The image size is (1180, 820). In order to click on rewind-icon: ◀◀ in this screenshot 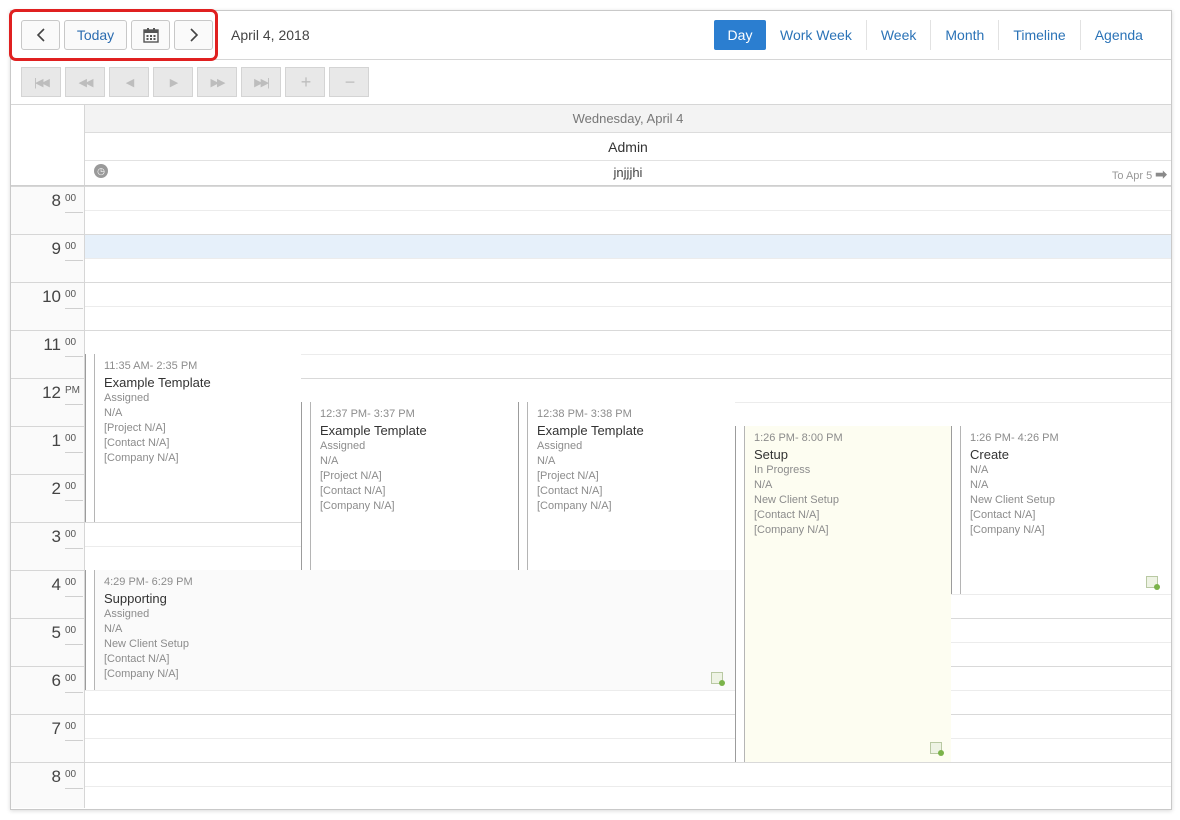, I will do `click(86, 82)`.